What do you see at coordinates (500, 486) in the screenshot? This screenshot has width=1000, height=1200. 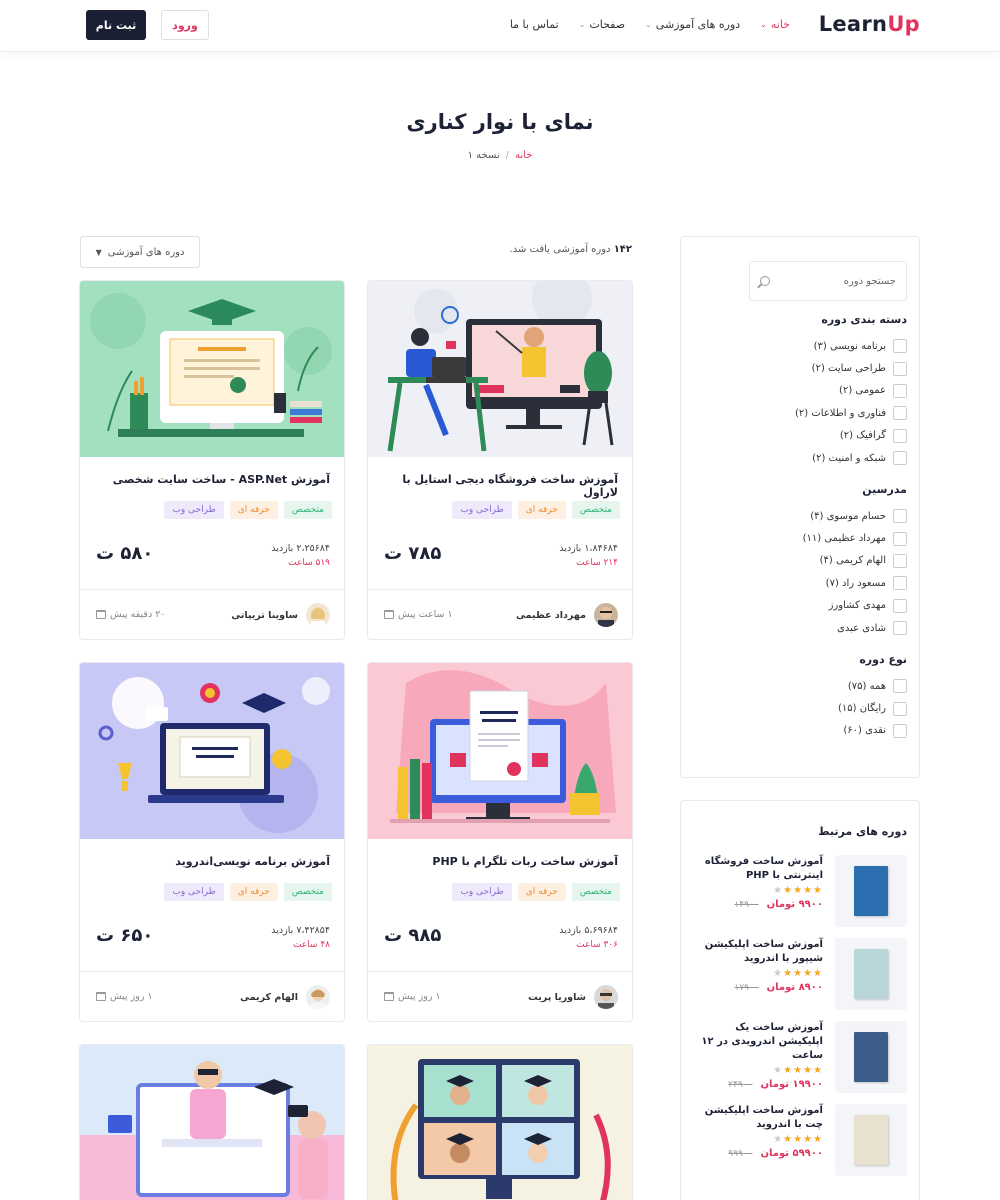 I see `course-title: آموزش ساخت فروشگاه دیجی استایل با لاراول` at bounding box center [500, 486].